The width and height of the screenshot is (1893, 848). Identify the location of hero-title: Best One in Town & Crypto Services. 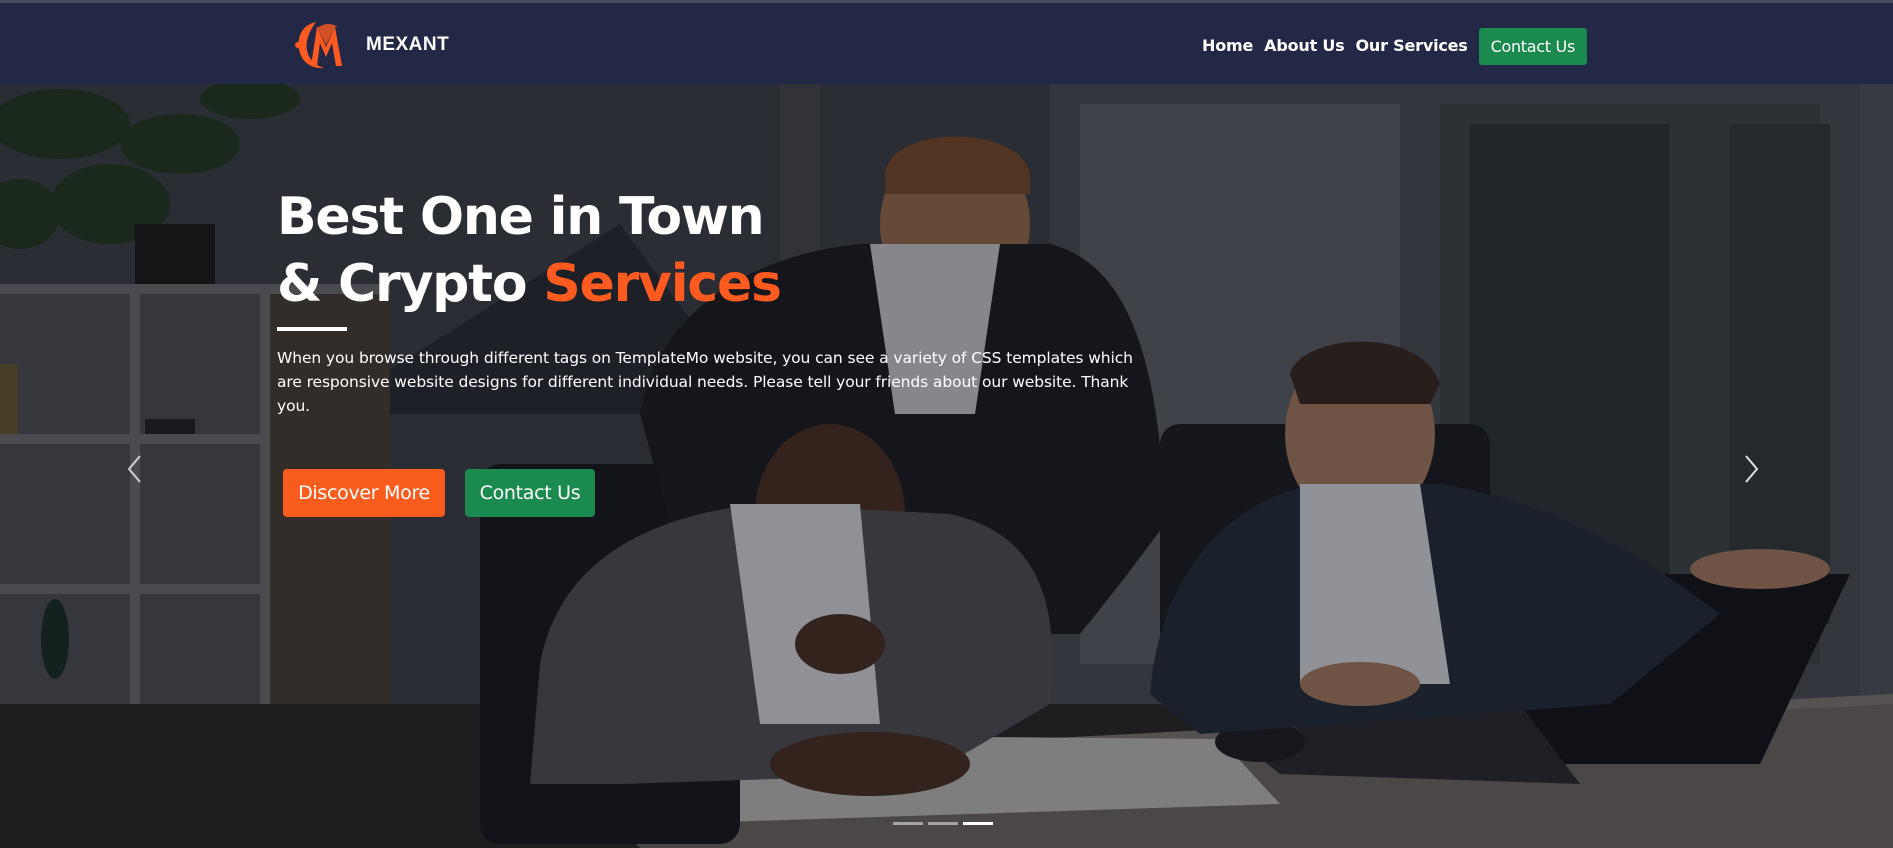
(529, 251).